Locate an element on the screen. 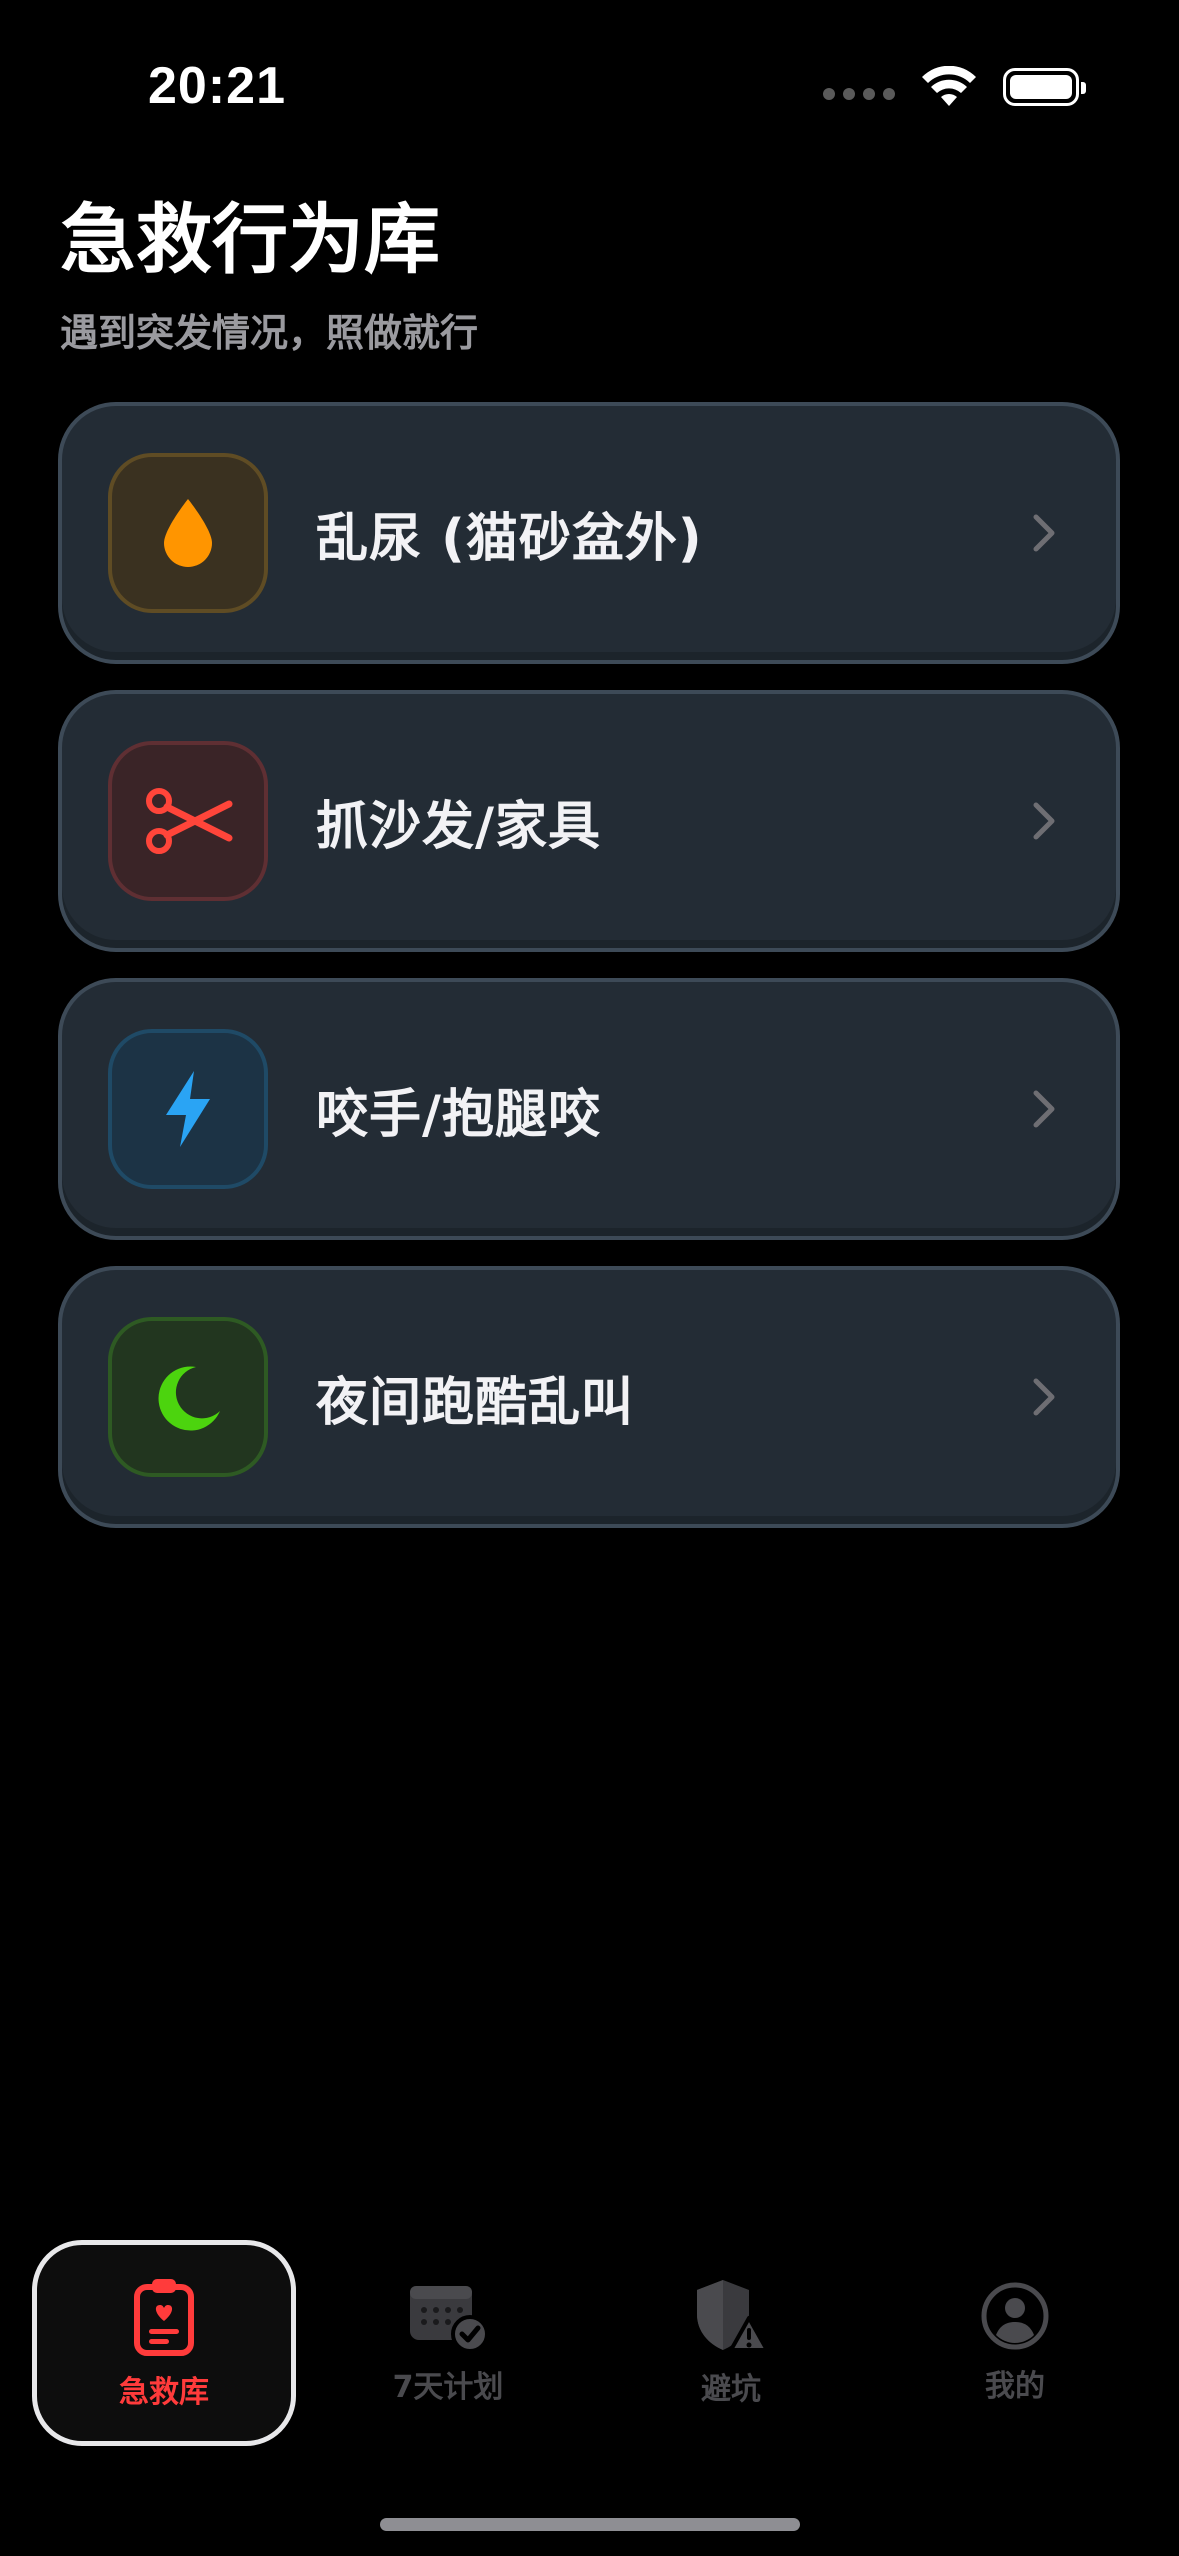  person-circle-icon is located at coordinates (1015, 2316).